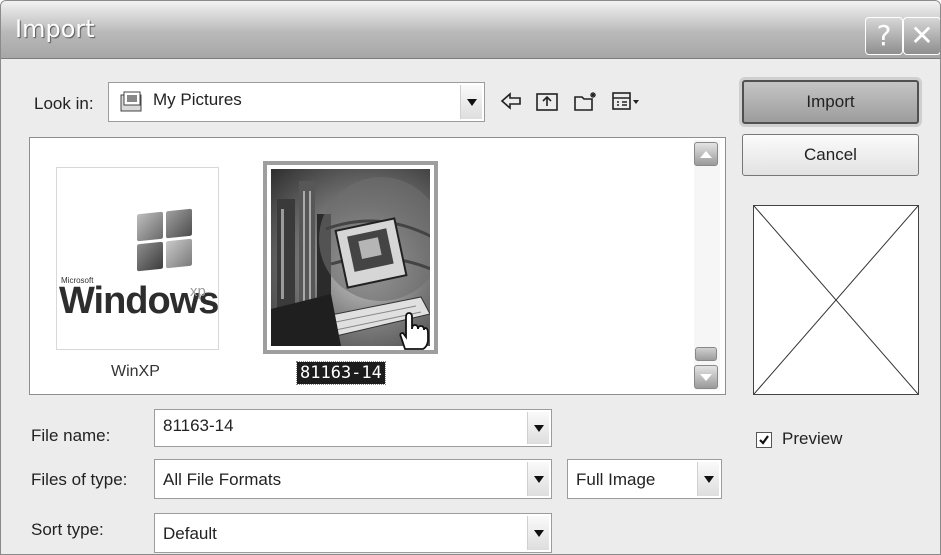  I want to click on checkmark-icon, so click(764, 440).